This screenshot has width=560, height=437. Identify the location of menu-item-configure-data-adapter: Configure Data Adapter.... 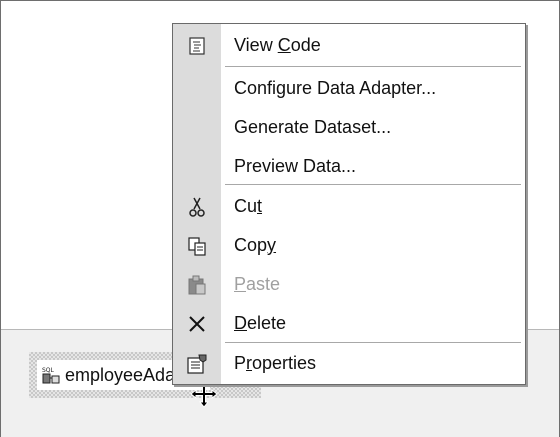
(349, 88).